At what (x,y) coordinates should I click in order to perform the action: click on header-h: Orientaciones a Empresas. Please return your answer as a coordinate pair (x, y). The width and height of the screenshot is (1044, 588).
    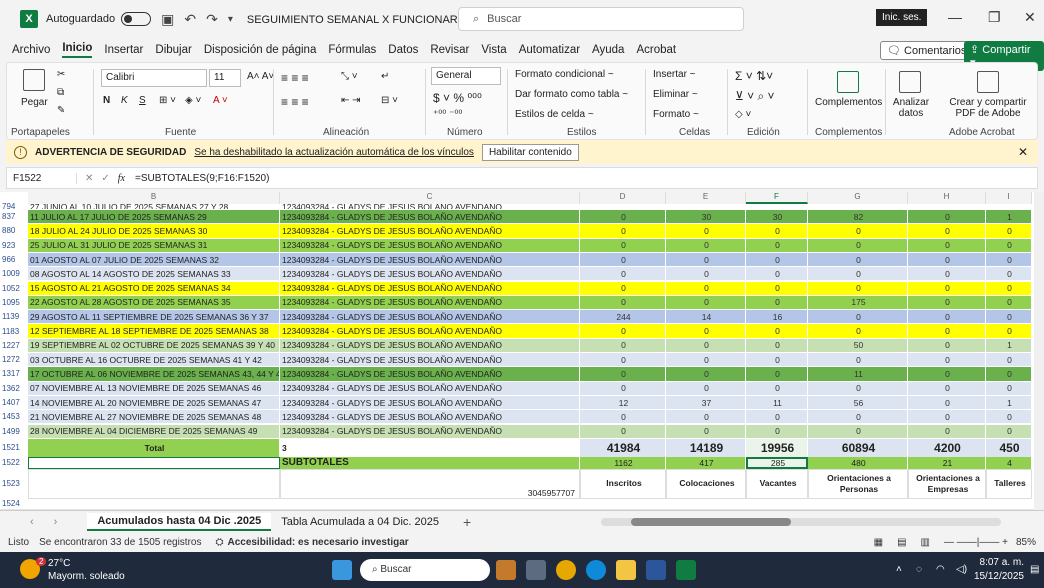
    Looking at the image, I should click on (947, 483).